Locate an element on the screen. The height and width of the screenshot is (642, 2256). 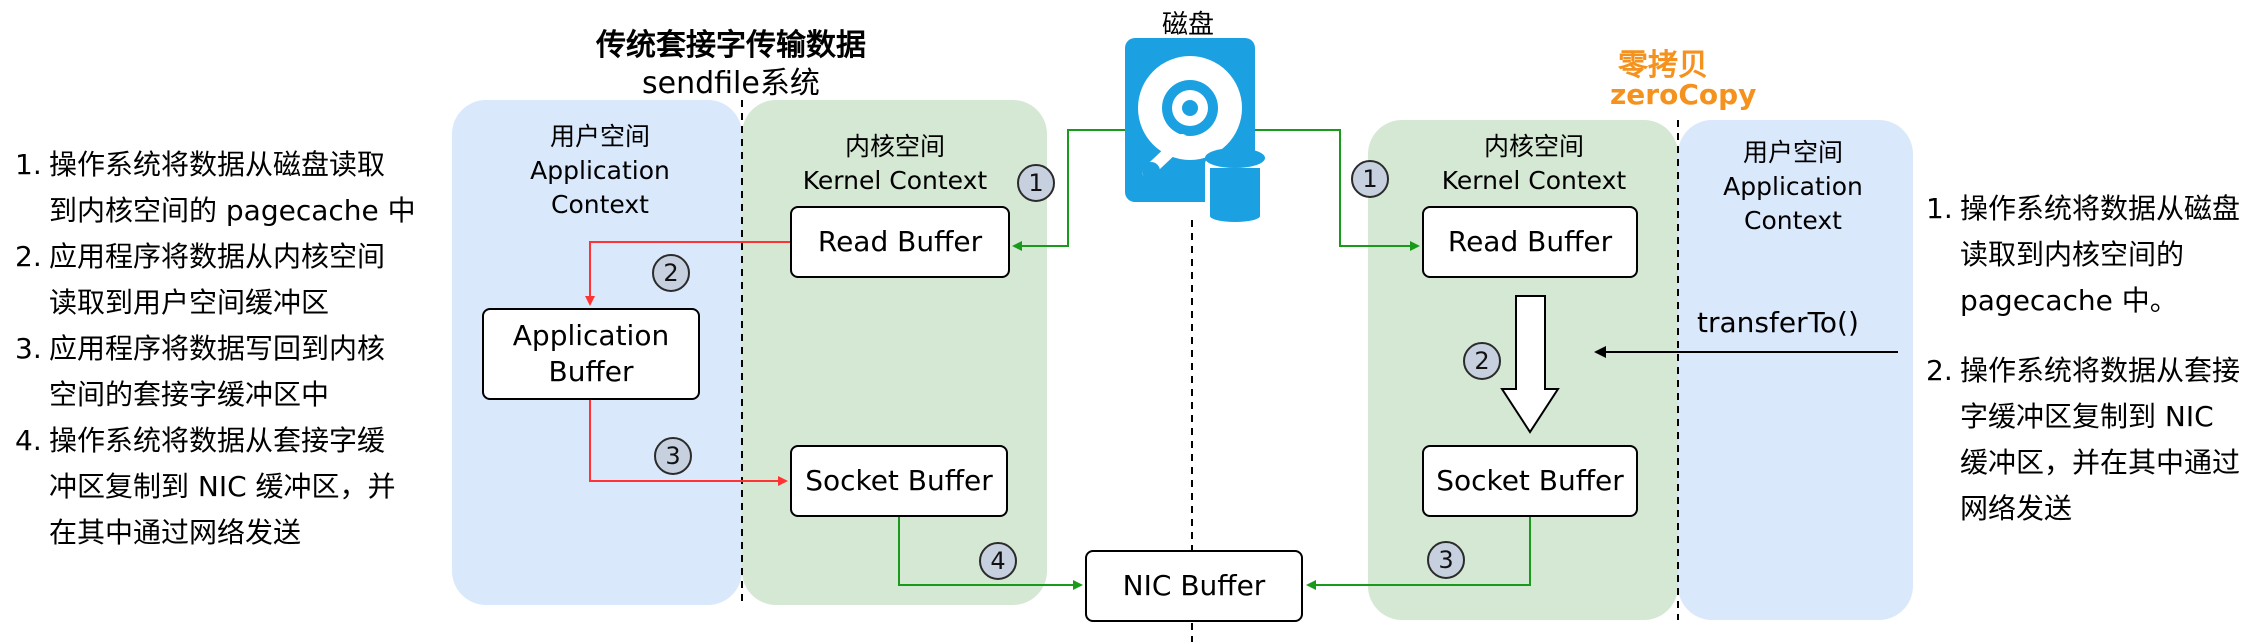
right-socket-buffer-label: Socket Buffer is located at coordinates (1530, 480).